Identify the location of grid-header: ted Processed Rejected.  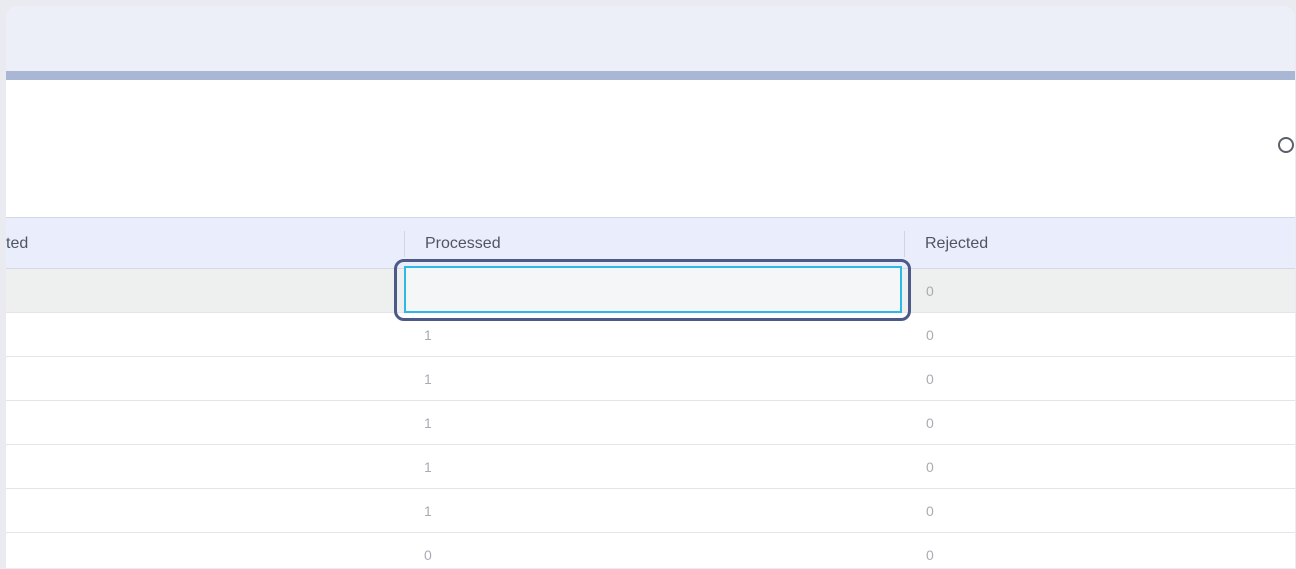
(650, 243).